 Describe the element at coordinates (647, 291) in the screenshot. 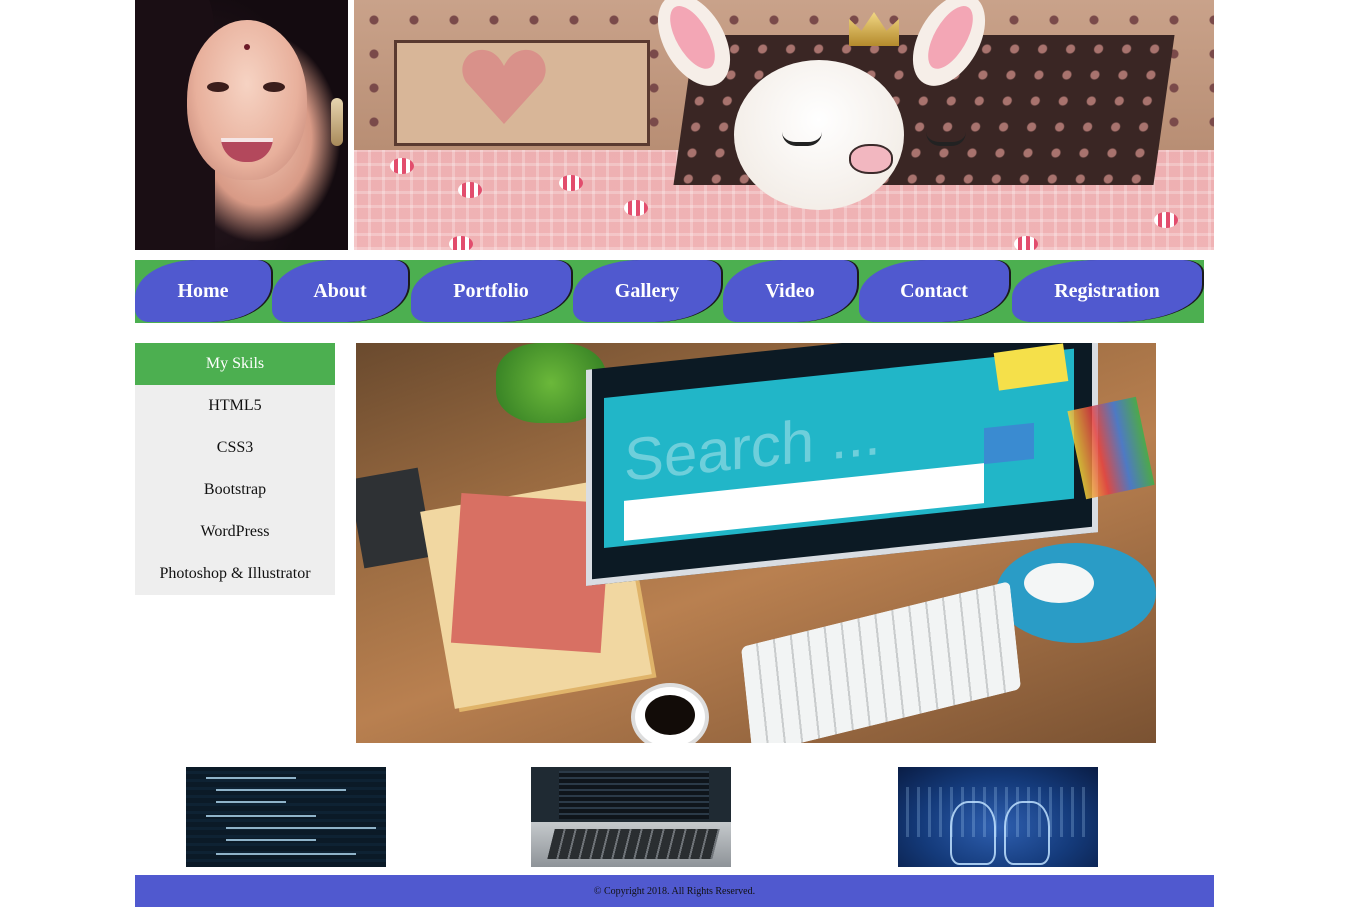

I see `nav-gallery: Gallery` at that location.